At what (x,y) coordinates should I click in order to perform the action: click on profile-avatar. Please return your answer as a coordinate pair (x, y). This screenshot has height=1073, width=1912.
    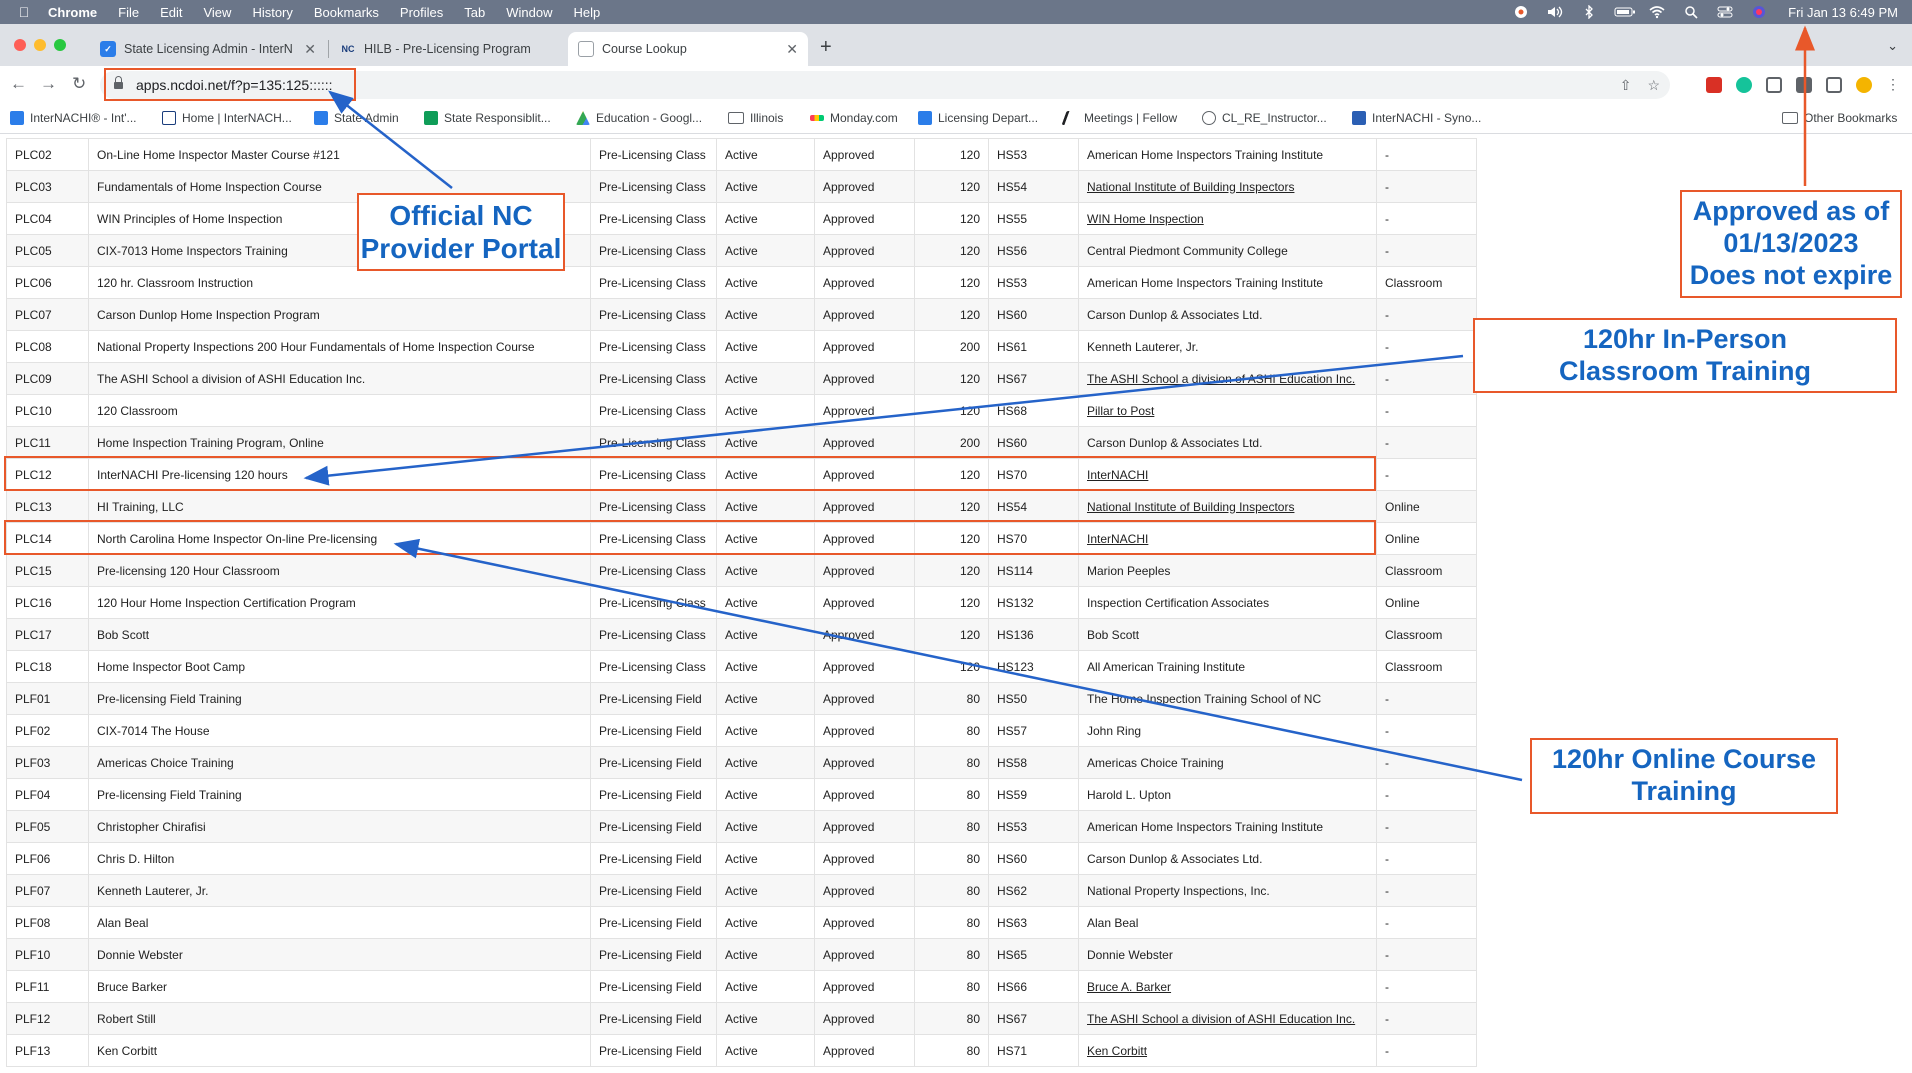
    Looking at the image, I should click on (1864, 84).